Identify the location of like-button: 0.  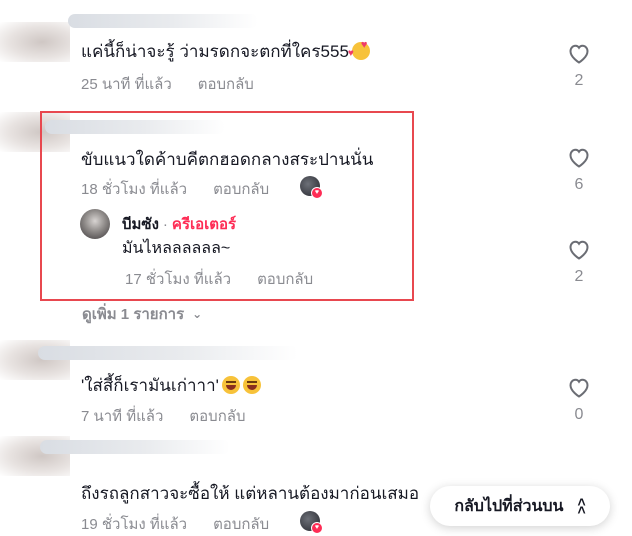
(579, 400).